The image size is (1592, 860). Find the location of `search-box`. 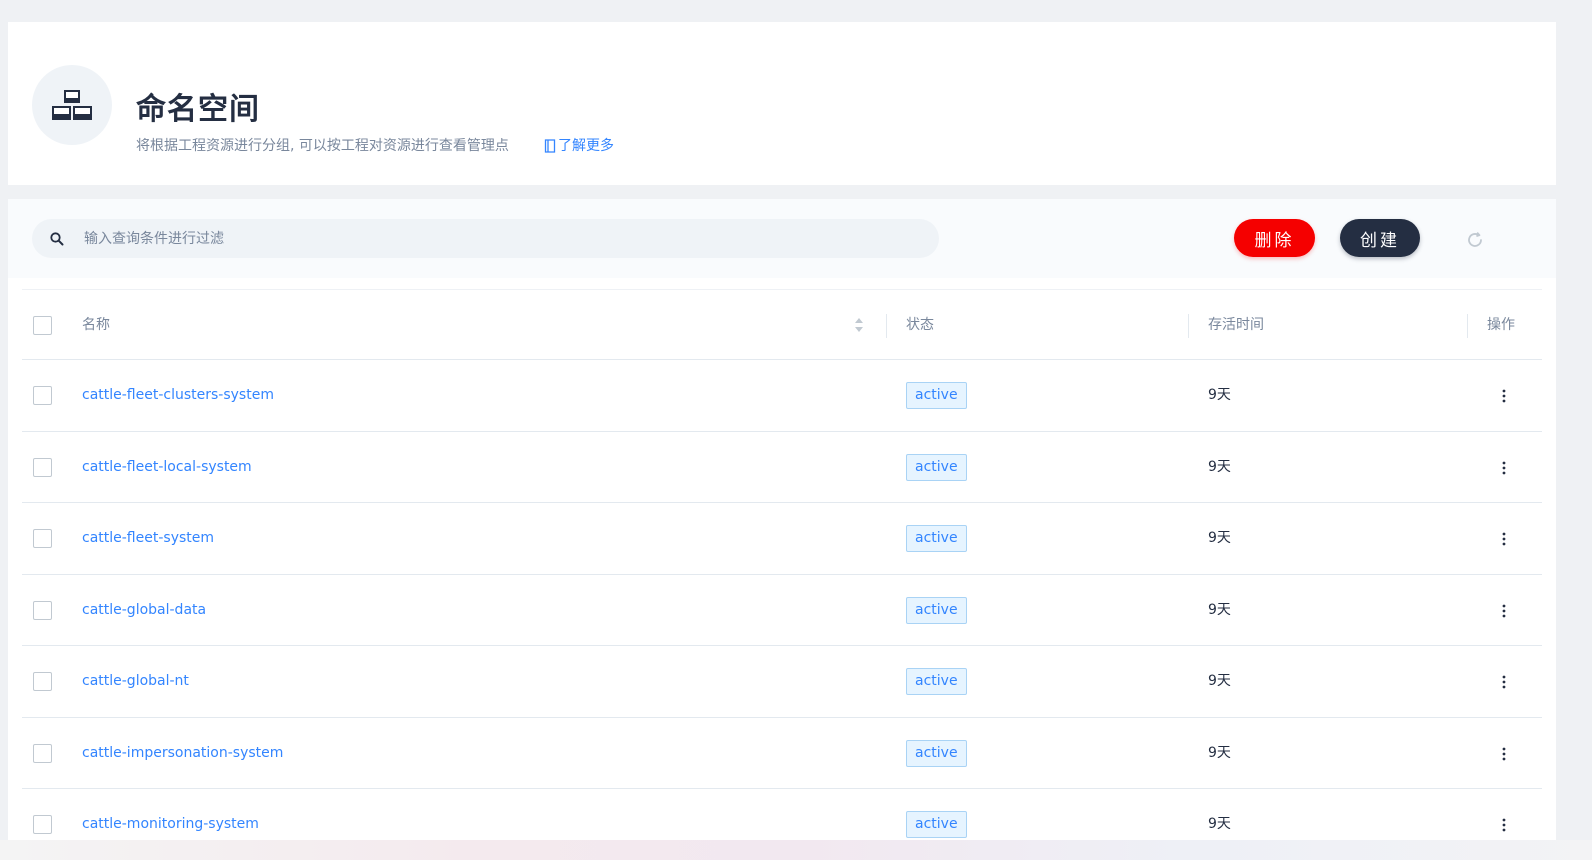

search-box is located at coordinates (485, 238).